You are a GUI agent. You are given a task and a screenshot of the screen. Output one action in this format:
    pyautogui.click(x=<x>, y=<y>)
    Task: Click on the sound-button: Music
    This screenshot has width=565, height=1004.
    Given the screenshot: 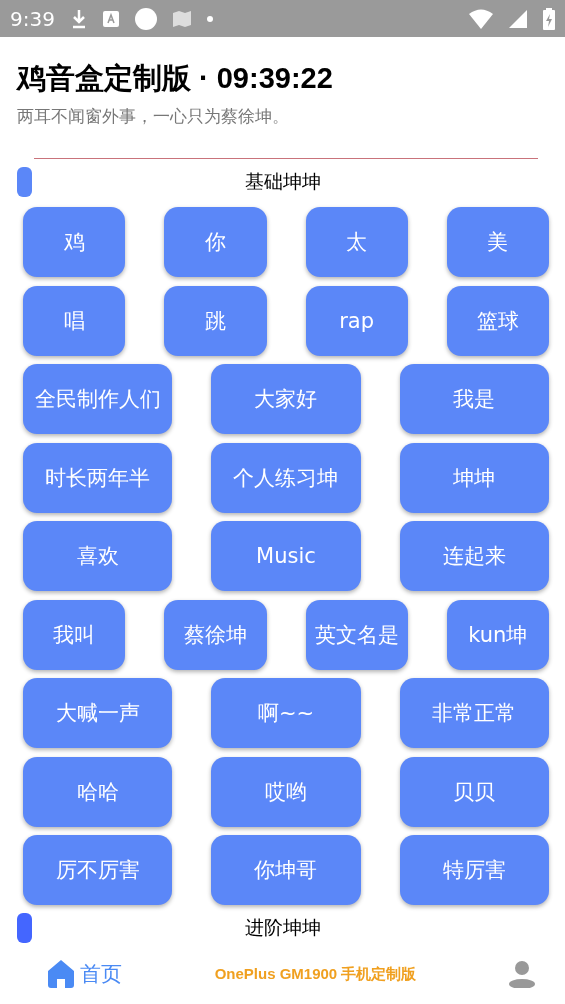 What is the action you would take?
    pyautogui.click(x=286, y=556)
    